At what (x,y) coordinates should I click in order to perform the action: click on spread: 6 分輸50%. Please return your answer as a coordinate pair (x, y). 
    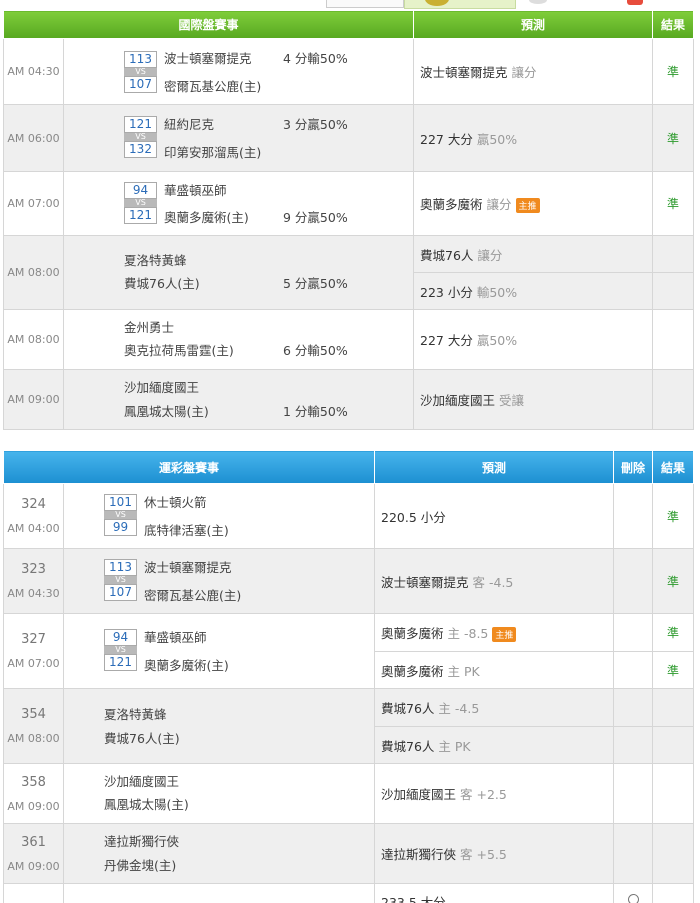
    Looking at the image, I should click on (315, 350).